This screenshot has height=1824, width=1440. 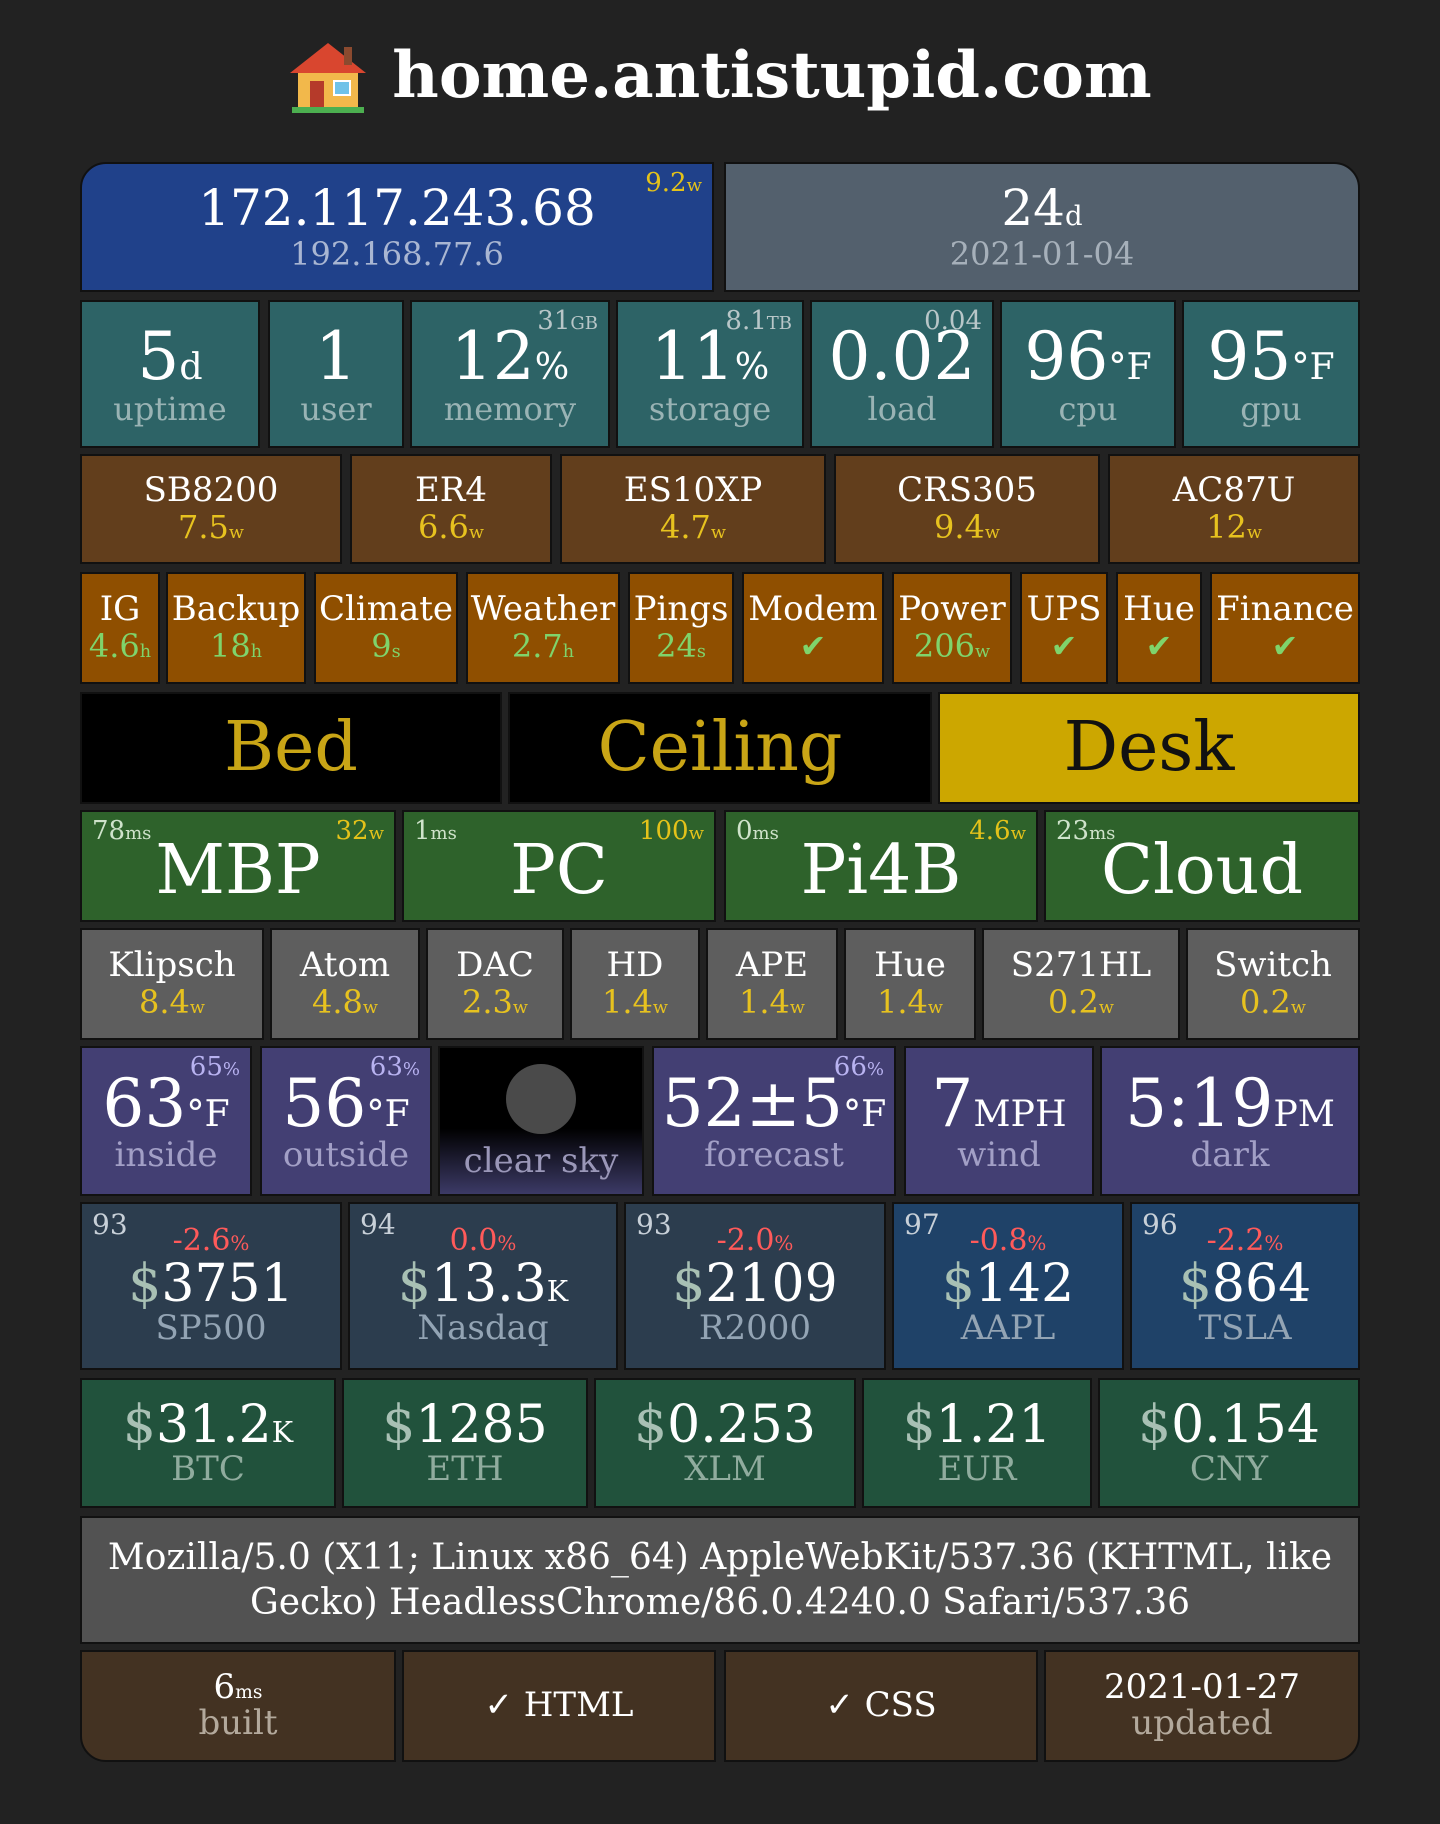 What do you see at coordinates (720, 748) in the screenshot?
I see `light-ceiling-toggle: Ceiling` at bounding box center [720, 748].